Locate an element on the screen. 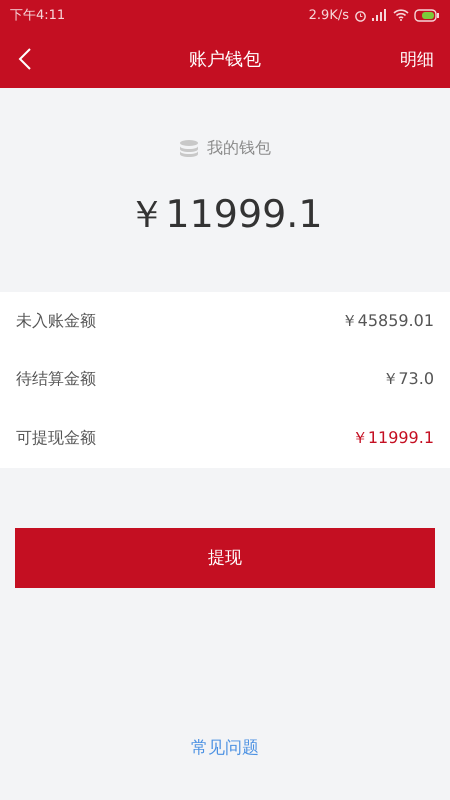 The width and height of the screenshot is (450, 800). signal-icon is located at coordinates (380, 15).